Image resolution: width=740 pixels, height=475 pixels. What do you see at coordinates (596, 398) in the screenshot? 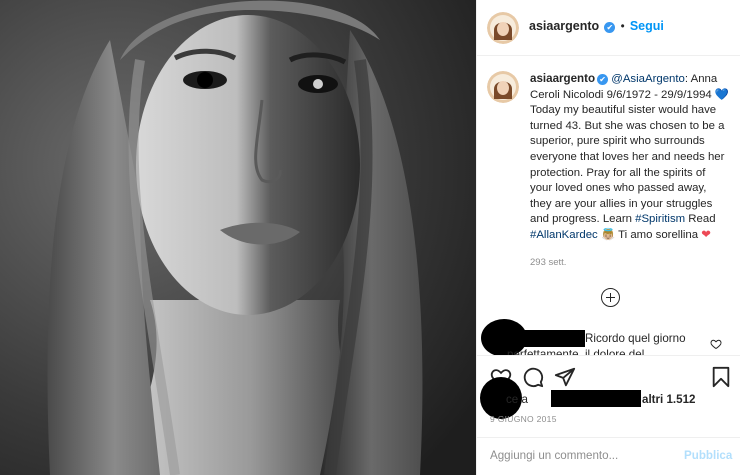
I see `redacted-liker` at bounding box center [596, 398].